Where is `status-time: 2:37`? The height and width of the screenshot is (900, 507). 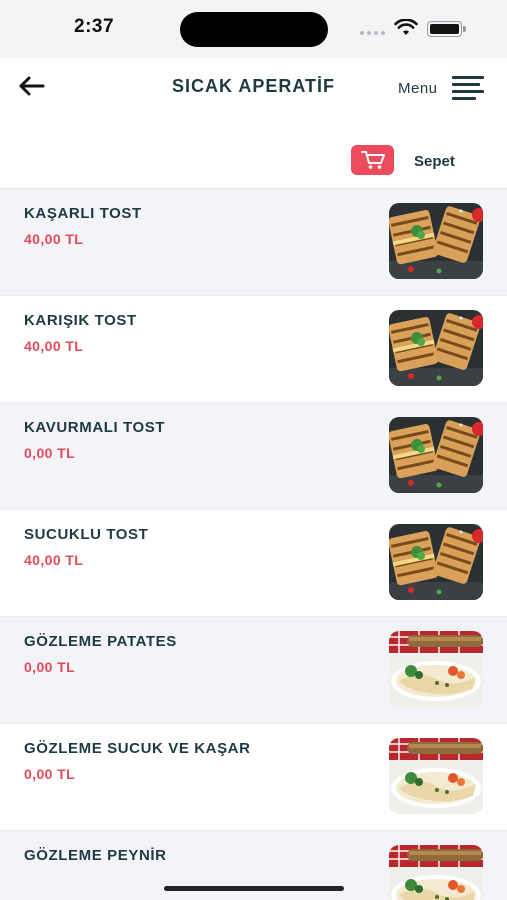
status-time: 2:37 is located at coordinates (94, 26).